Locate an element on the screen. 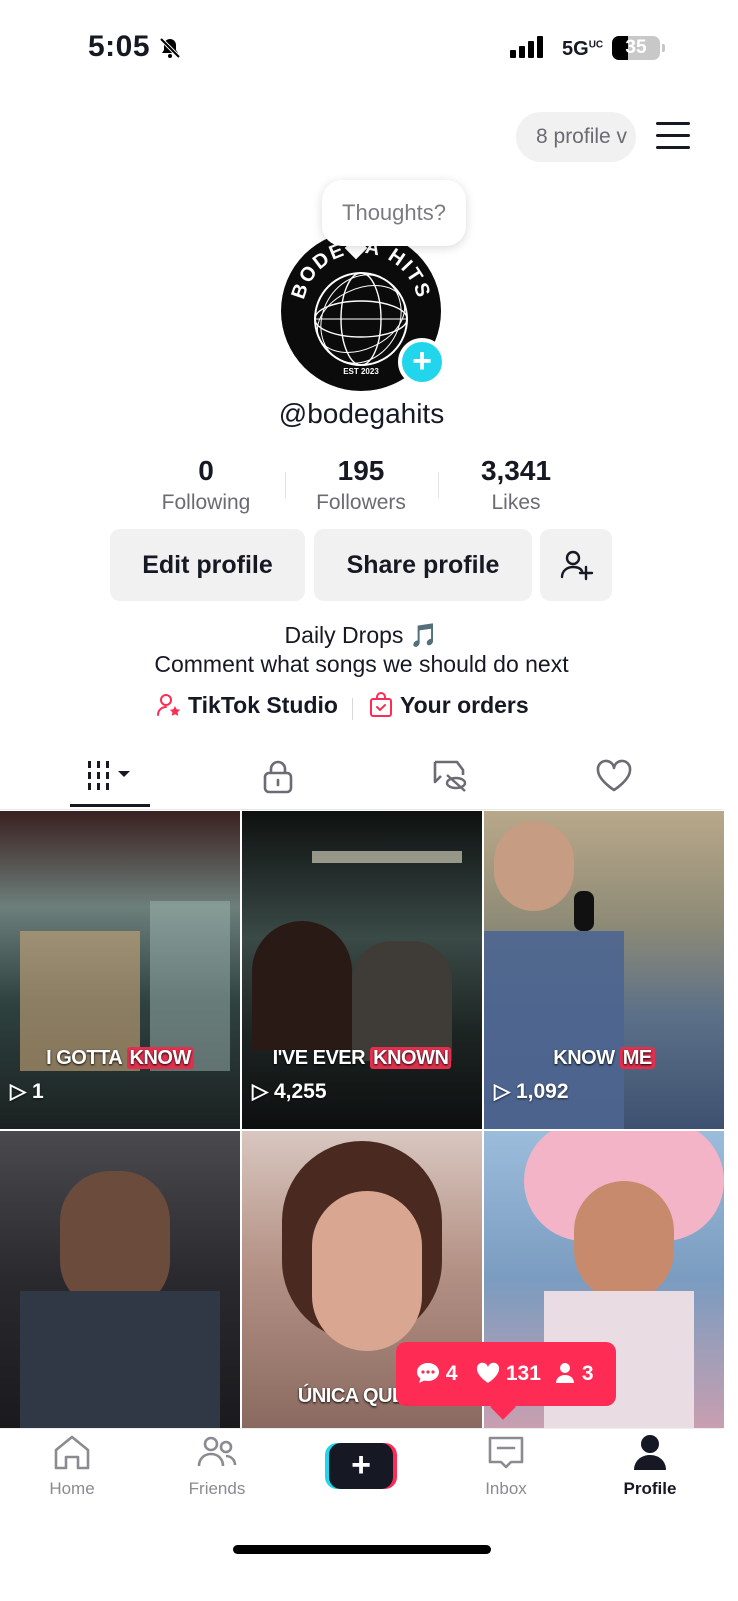  signal-icon is located at coordinates (528, 47).